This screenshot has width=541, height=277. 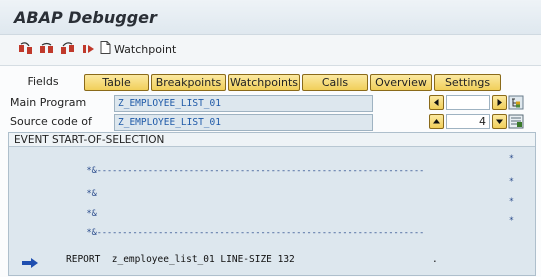 I want to click on display-source-icon, so click(x=516, y=121).